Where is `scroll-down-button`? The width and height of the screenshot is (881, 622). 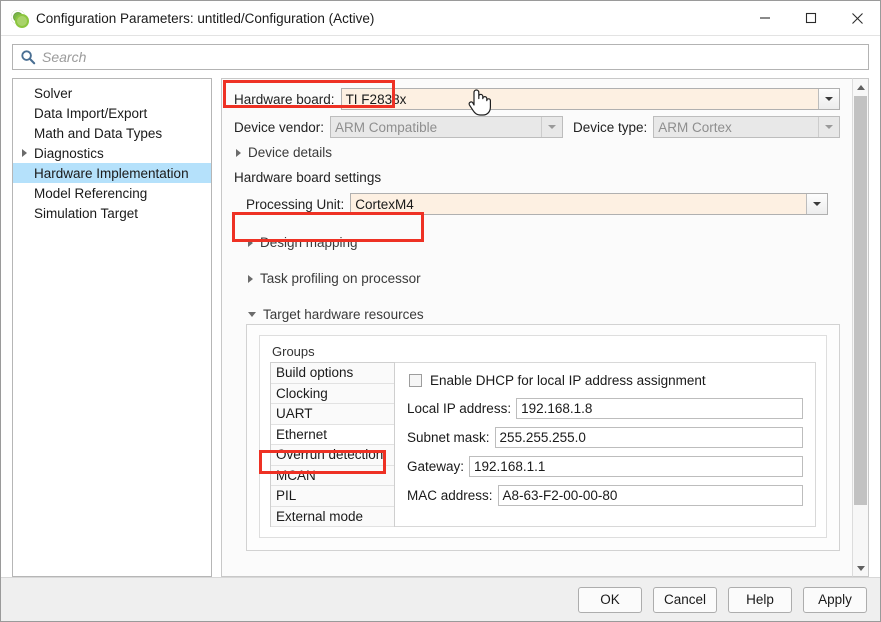
scroll-down-button is located at coordinates (860, 568).